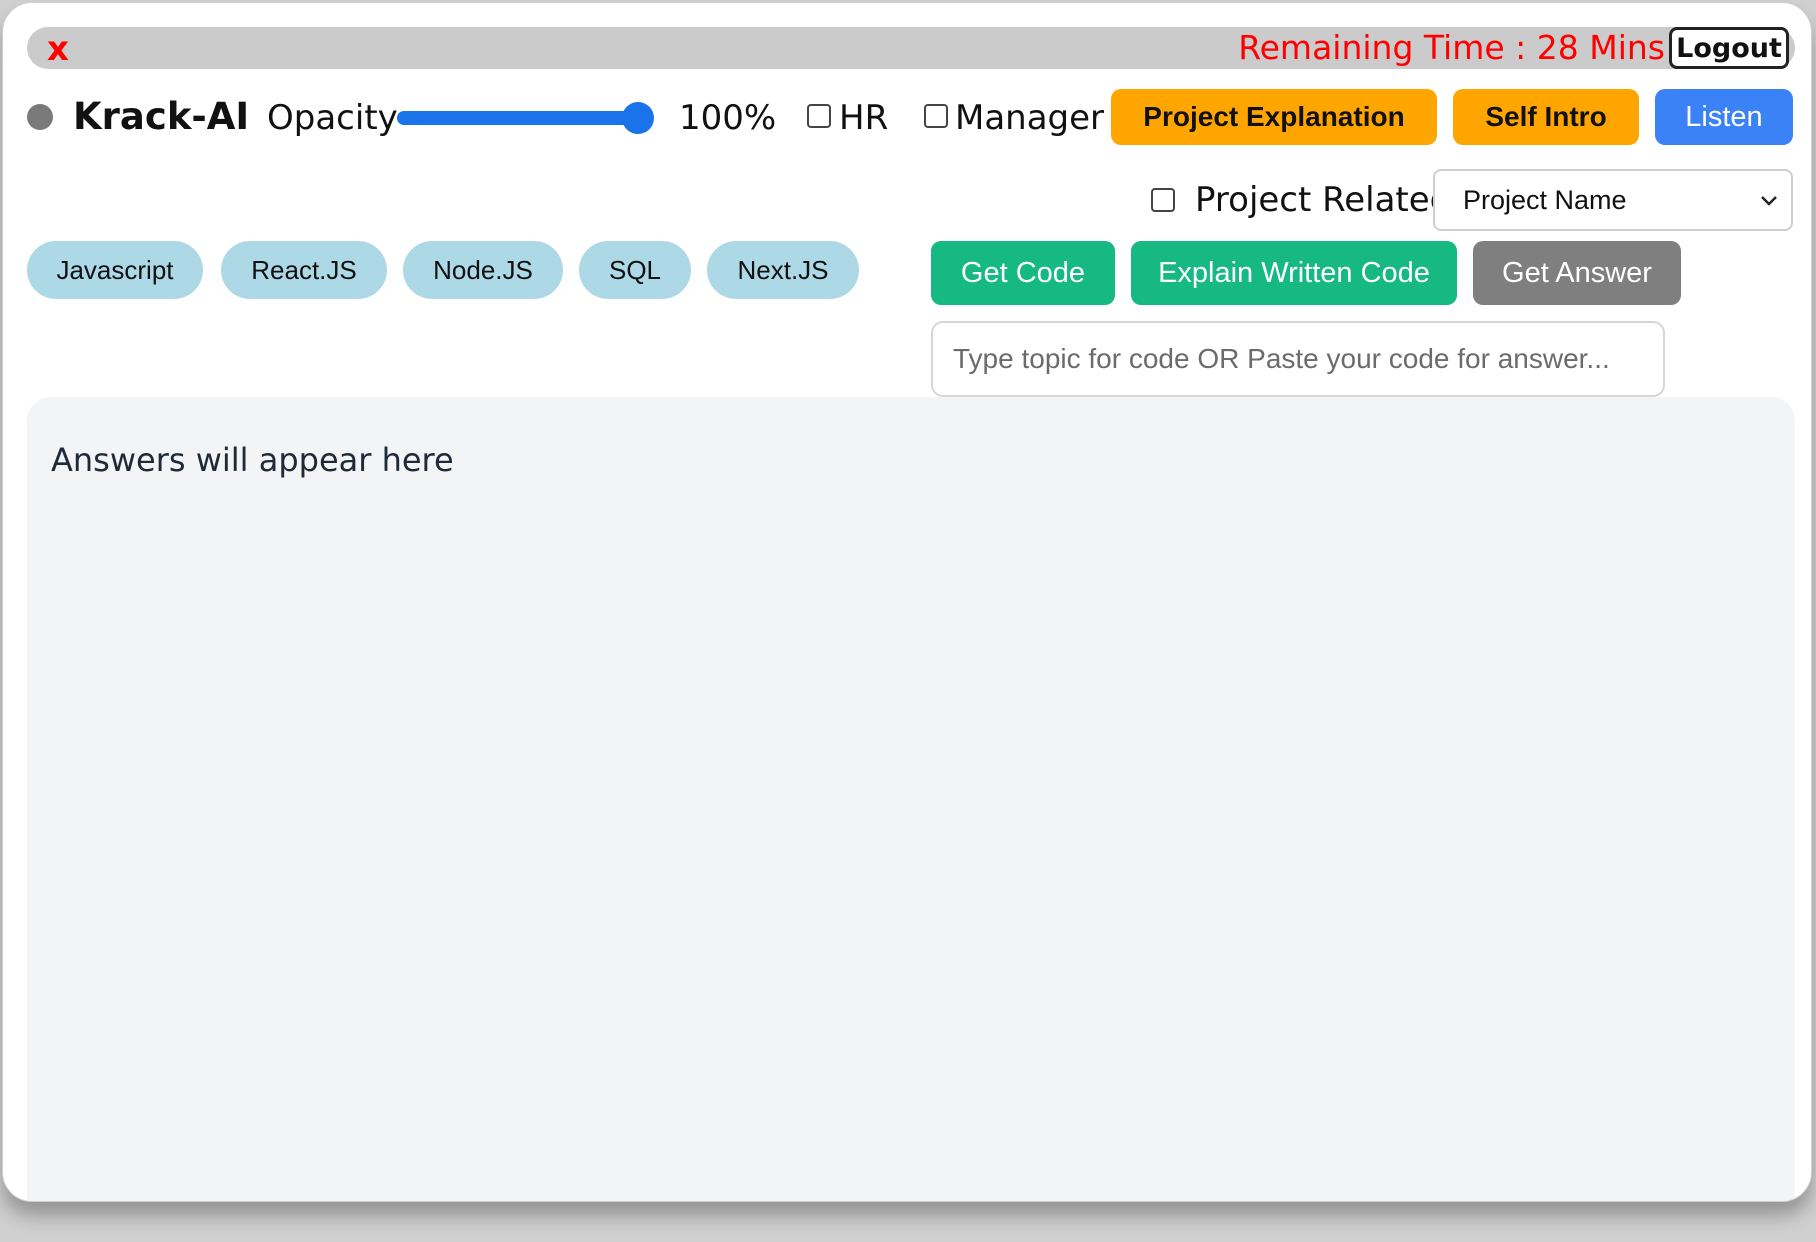 This screenshot has width=1816, height=1242. What do you see at coordinates (304, 270) in the screenshot?
I see `topic-react: React.JS` at bounding box center [304, 270].